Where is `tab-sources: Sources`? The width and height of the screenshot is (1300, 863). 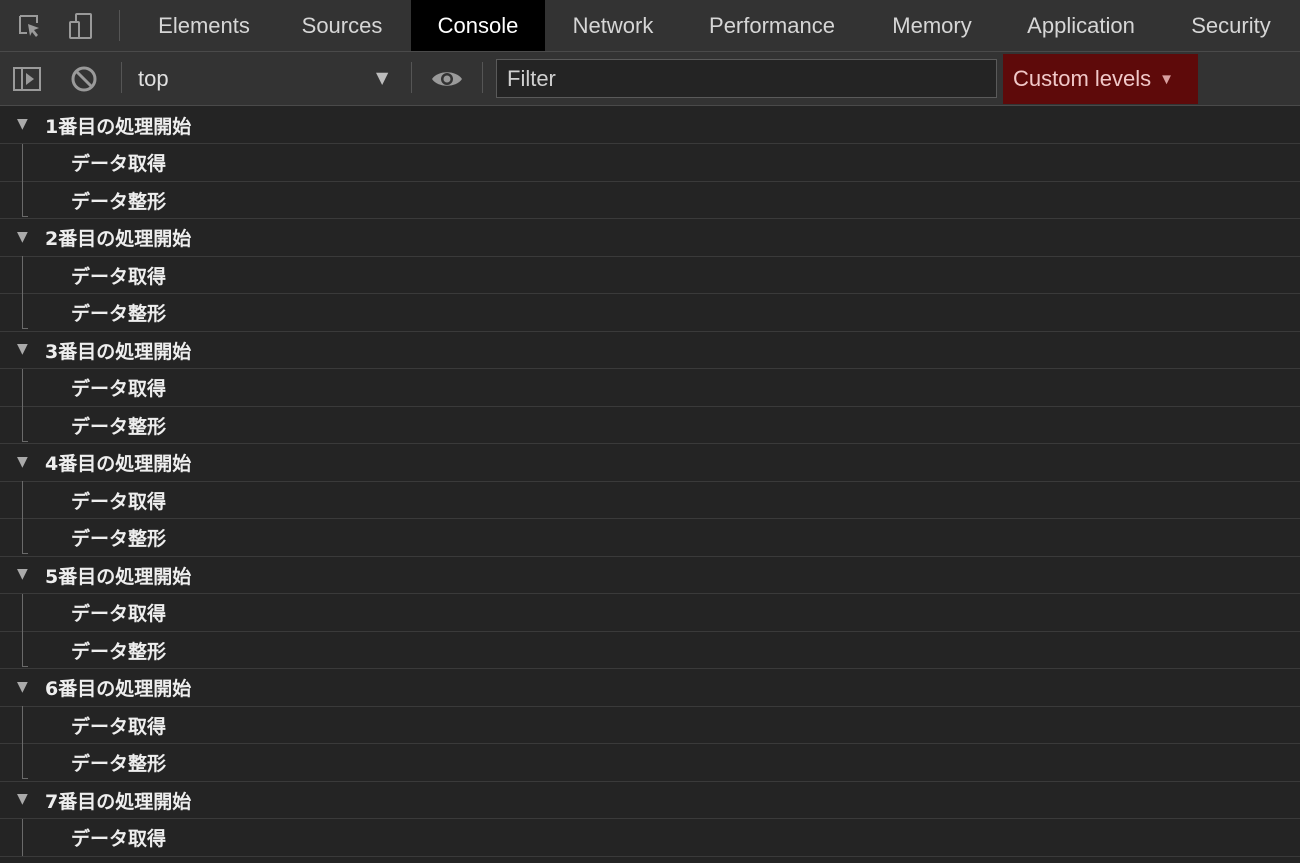 tab-sources: Sources is located at coordinates (342, 25).